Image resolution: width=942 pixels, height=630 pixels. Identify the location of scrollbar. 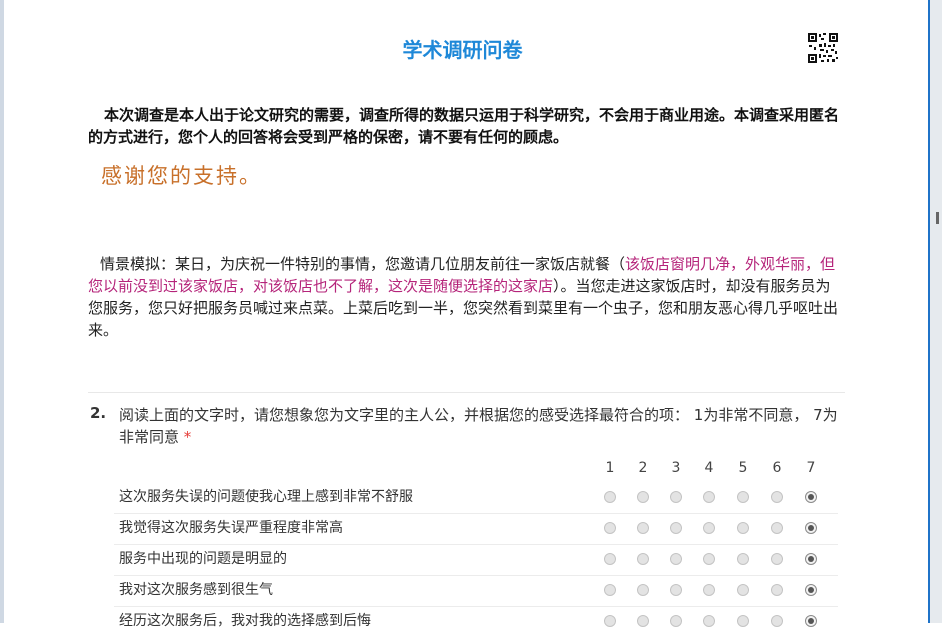
(935, 311).